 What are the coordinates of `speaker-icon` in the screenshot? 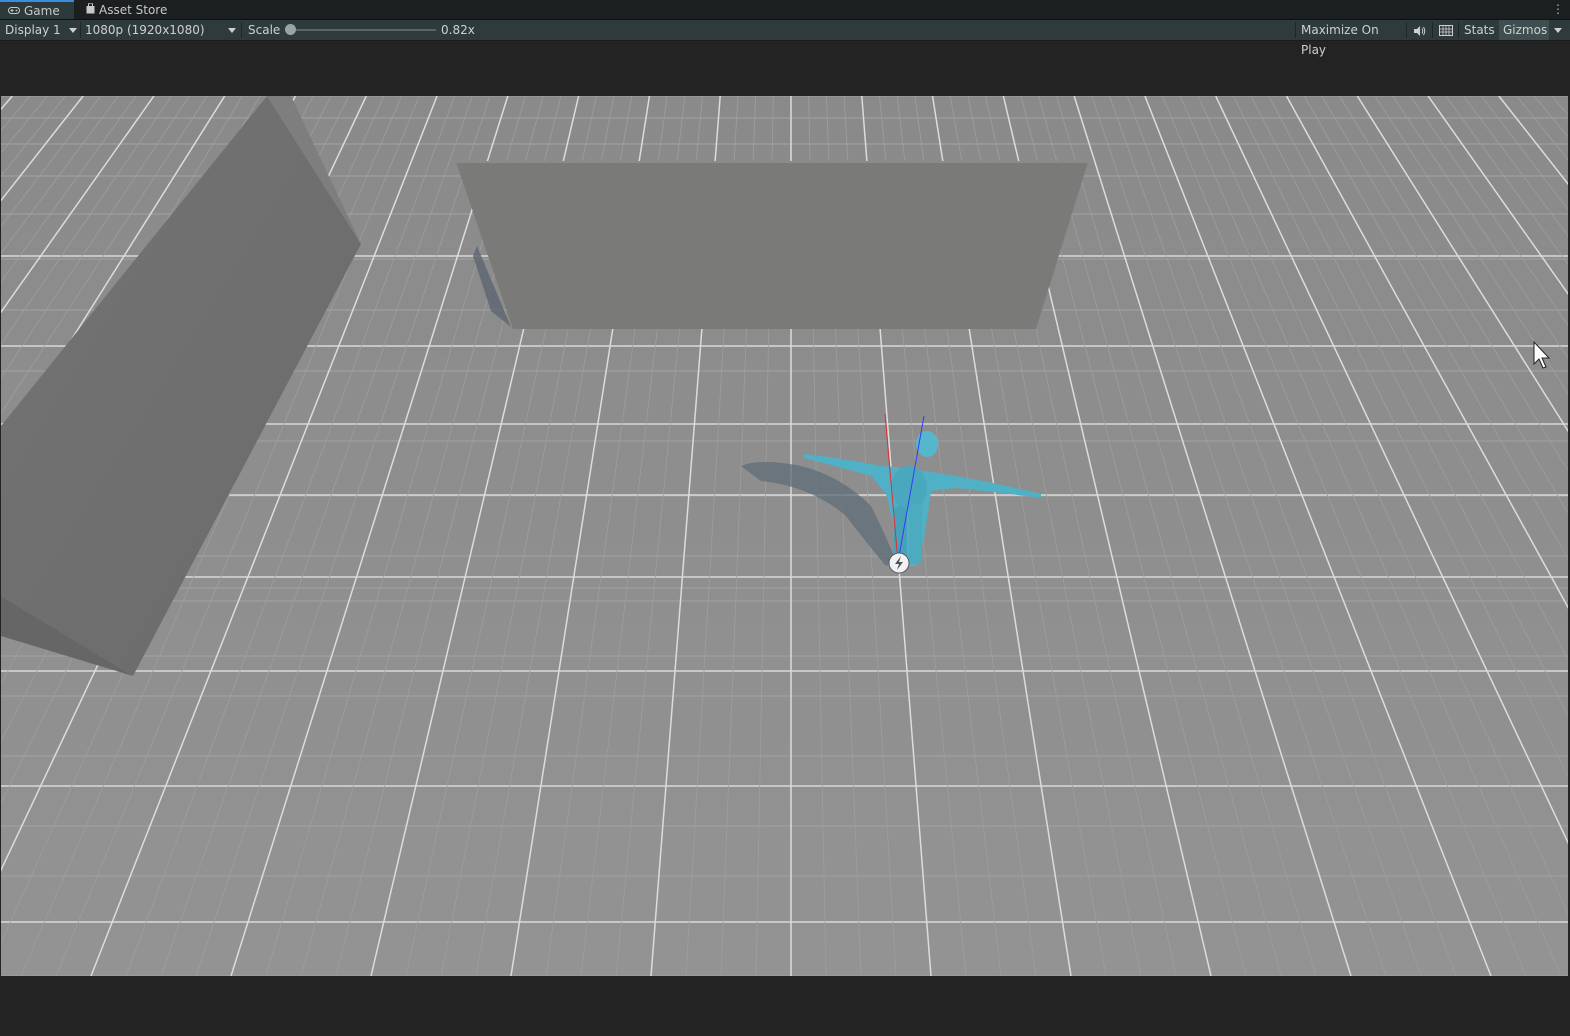 It's located at (1420, 30).